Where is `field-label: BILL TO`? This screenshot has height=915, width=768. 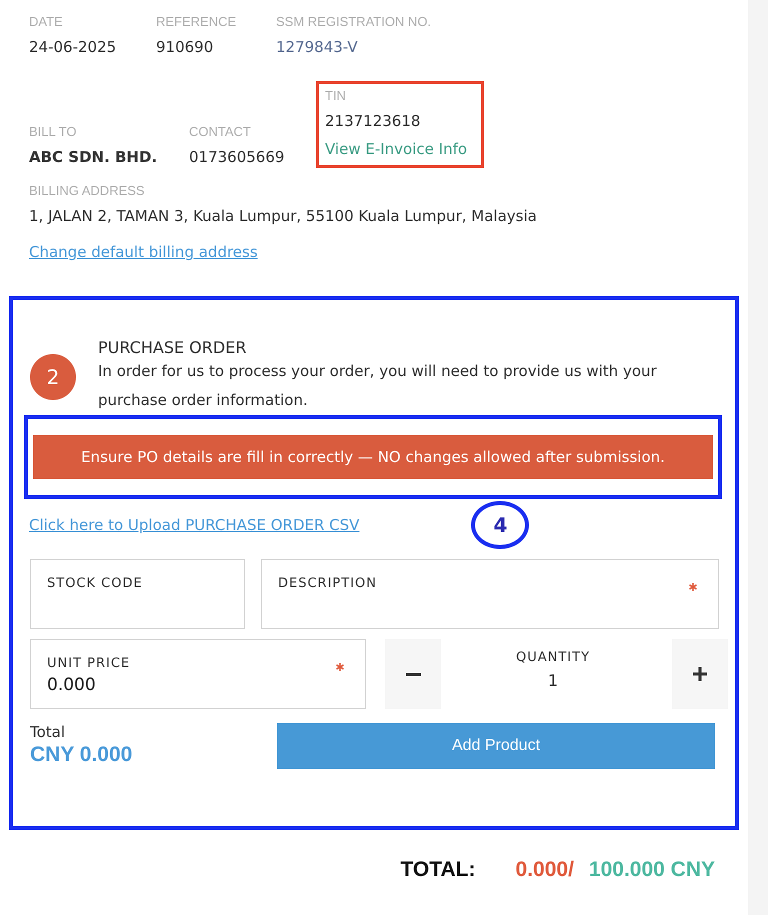 field-label: BILL TO is located at coordinates (53, 131).